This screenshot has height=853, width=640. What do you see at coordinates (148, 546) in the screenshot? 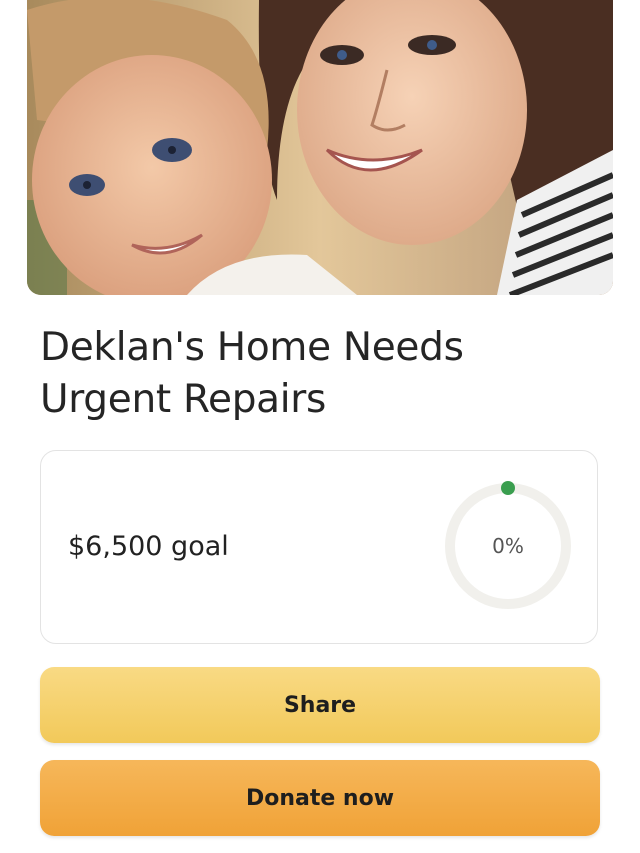
I see `goal-amount: $6,500 goal` at bounding box center [148, 546].